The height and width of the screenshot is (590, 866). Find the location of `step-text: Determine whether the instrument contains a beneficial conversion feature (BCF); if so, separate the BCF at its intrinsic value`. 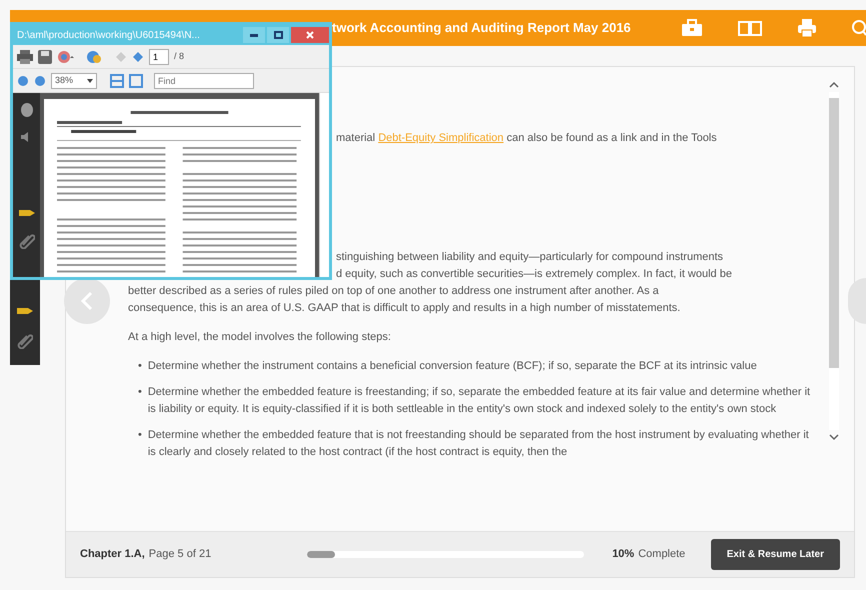

step-text: Determine whether the instrument contains a beneficial conversion feature (BCF); if so, separate the BCF at its intrinsic value is located at coordinates (452, 366).